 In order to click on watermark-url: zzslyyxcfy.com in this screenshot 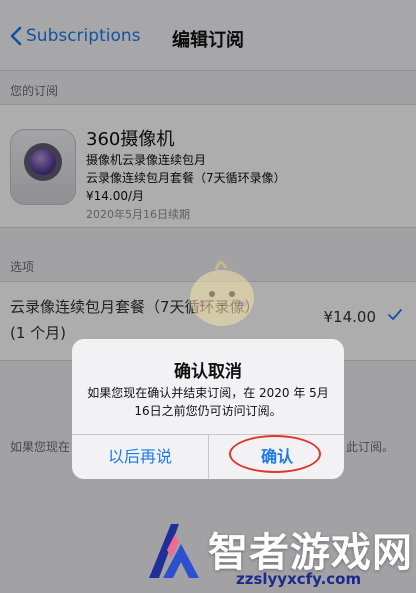, I will do `click(299, 579)`.